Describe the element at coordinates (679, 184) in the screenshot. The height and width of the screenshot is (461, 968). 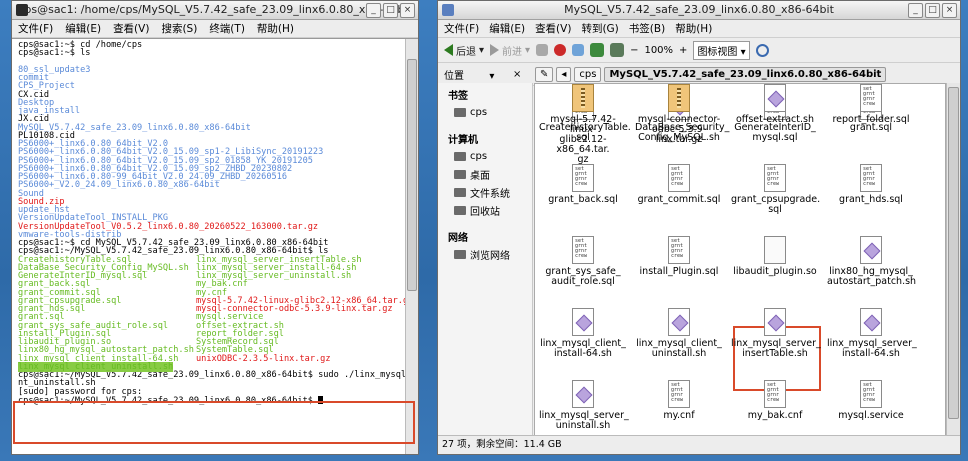
I see `file-item: set grnt grnr crew grant_commit.sql` at that location.